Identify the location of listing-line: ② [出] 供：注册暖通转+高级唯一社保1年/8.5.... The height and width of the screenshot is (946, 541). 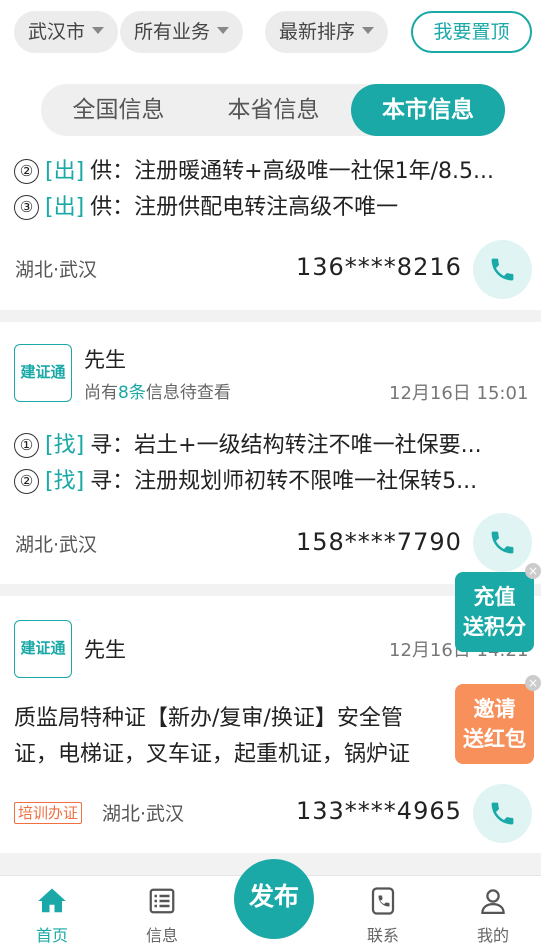
(272, 169).